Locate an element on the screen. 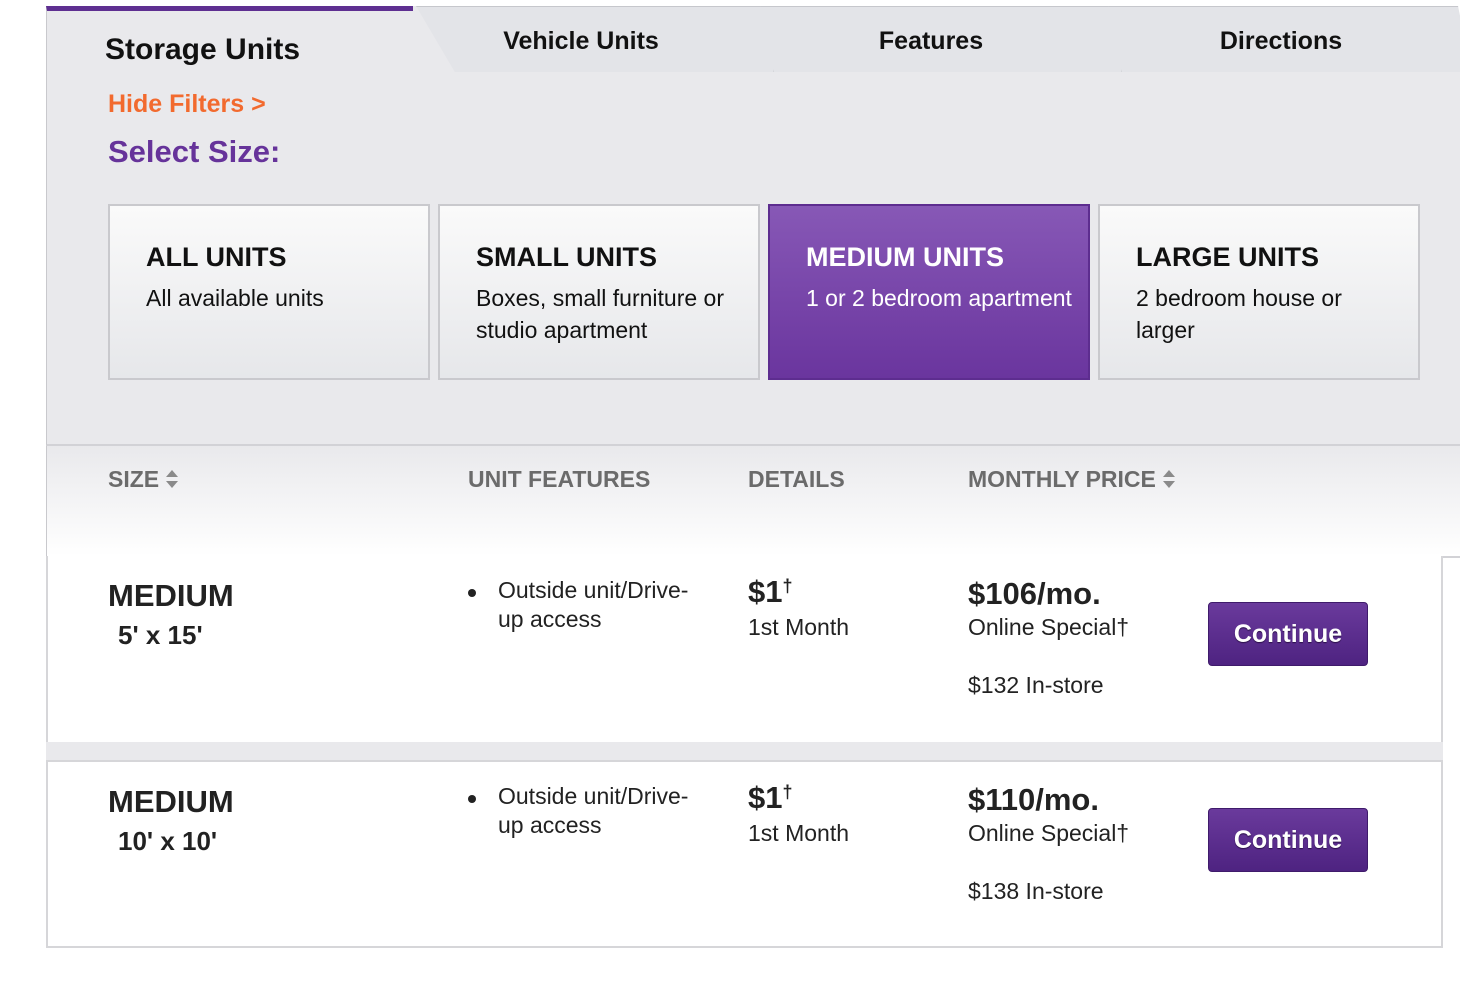 The height and width of the screenshot is (984, 1460). unit-dimensions: 10' x 10' is located at coordinates (168, 841).